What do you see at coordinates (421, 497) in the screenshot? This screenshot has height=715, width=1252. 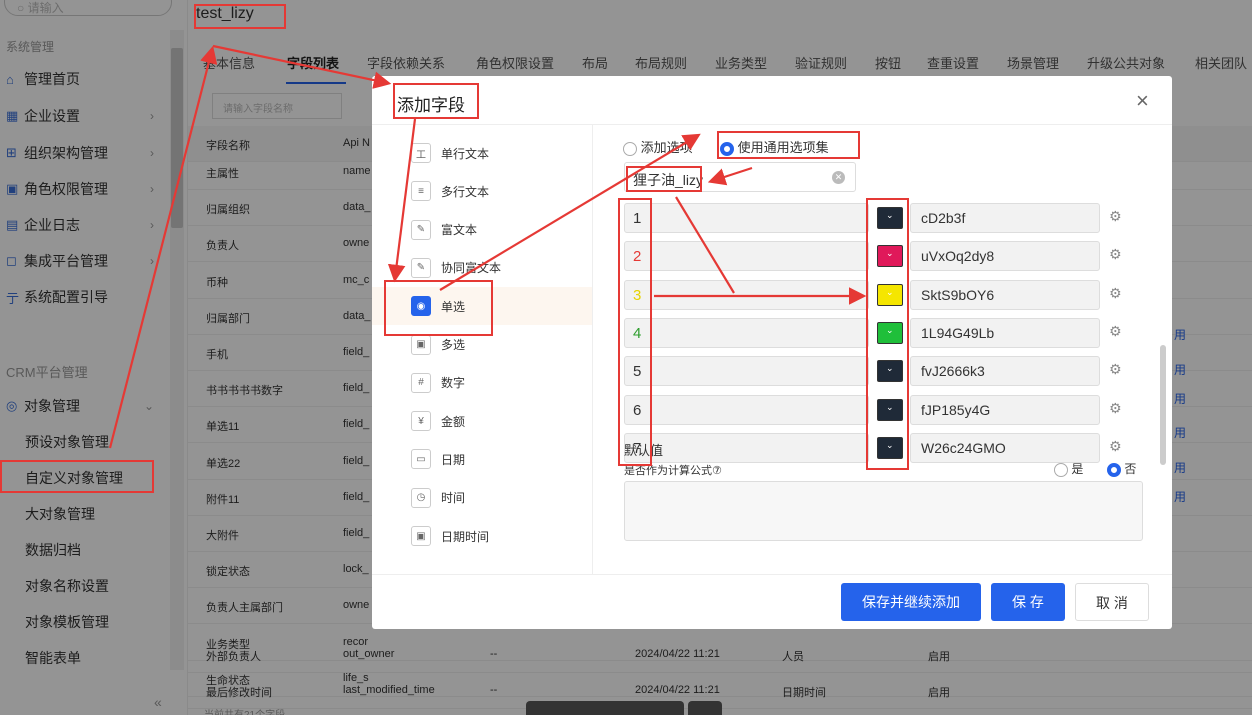 I see `time-icon: ◷` at bounding box center [421, 497].